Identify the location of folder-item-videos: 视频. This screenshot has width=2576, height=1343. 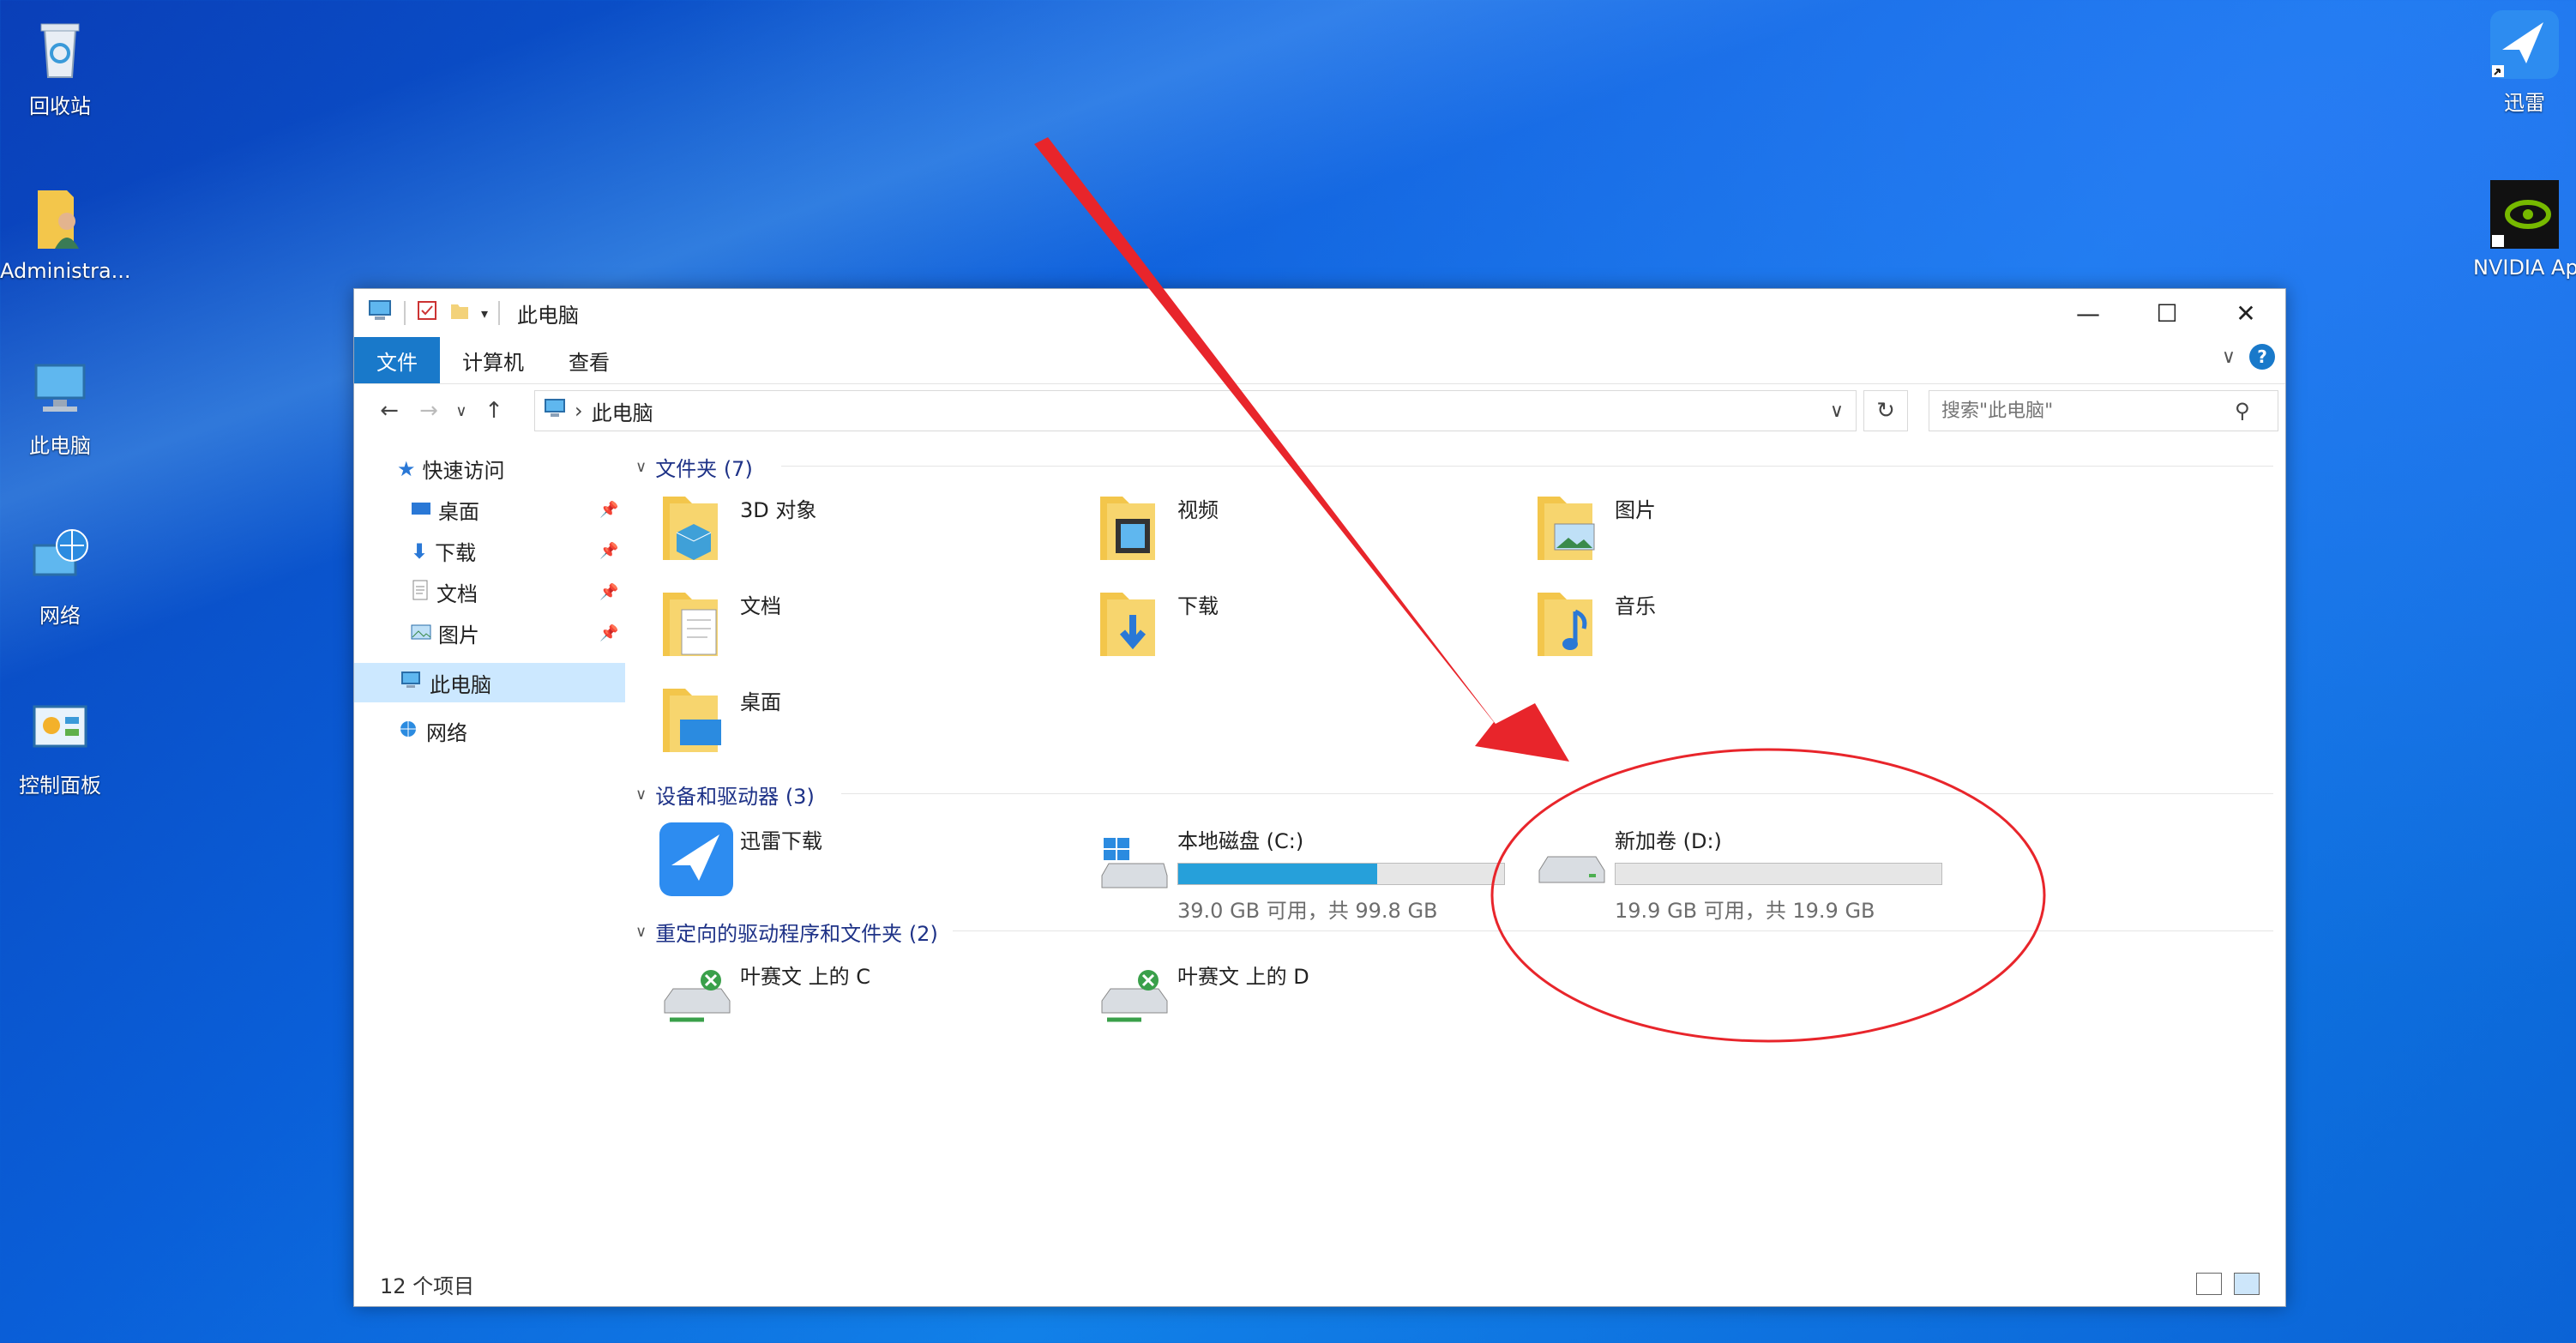
(1157, 528).